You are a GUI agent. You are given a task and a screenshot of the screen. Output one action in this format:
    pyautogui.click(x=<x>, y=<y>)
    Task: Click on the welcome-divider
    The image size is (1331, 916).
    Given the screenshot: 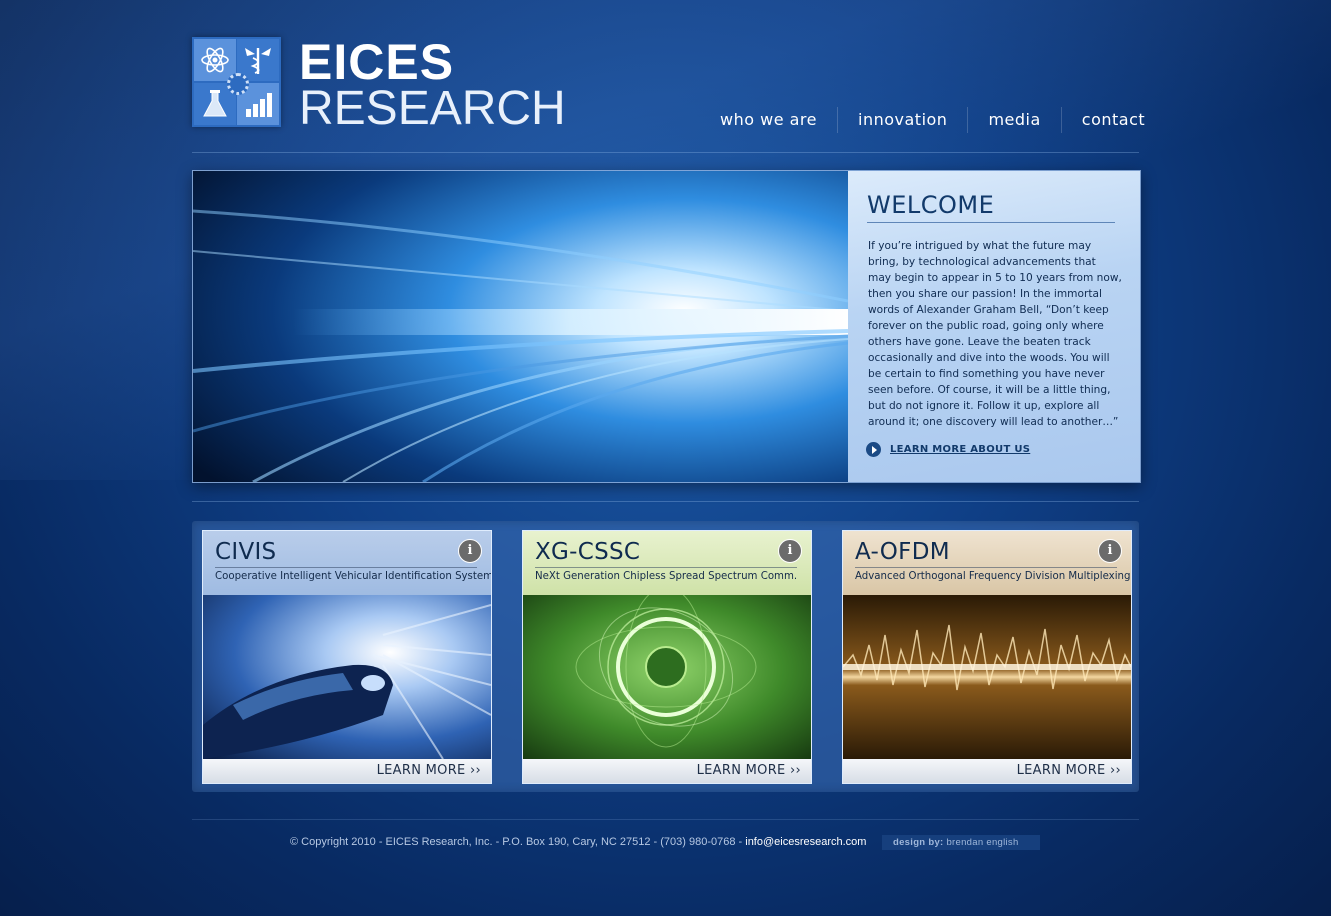 What is the action you would take?
    pyautogui.click(x=991, y=222)
    